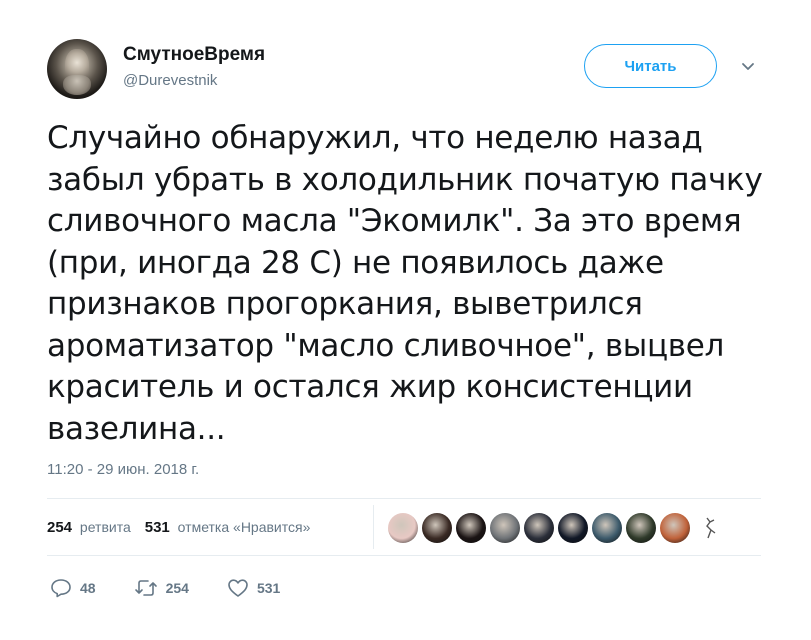  Describe the element at coordinates (161, 588) in the screenshot. I see `retweet-action: 254` at that location.